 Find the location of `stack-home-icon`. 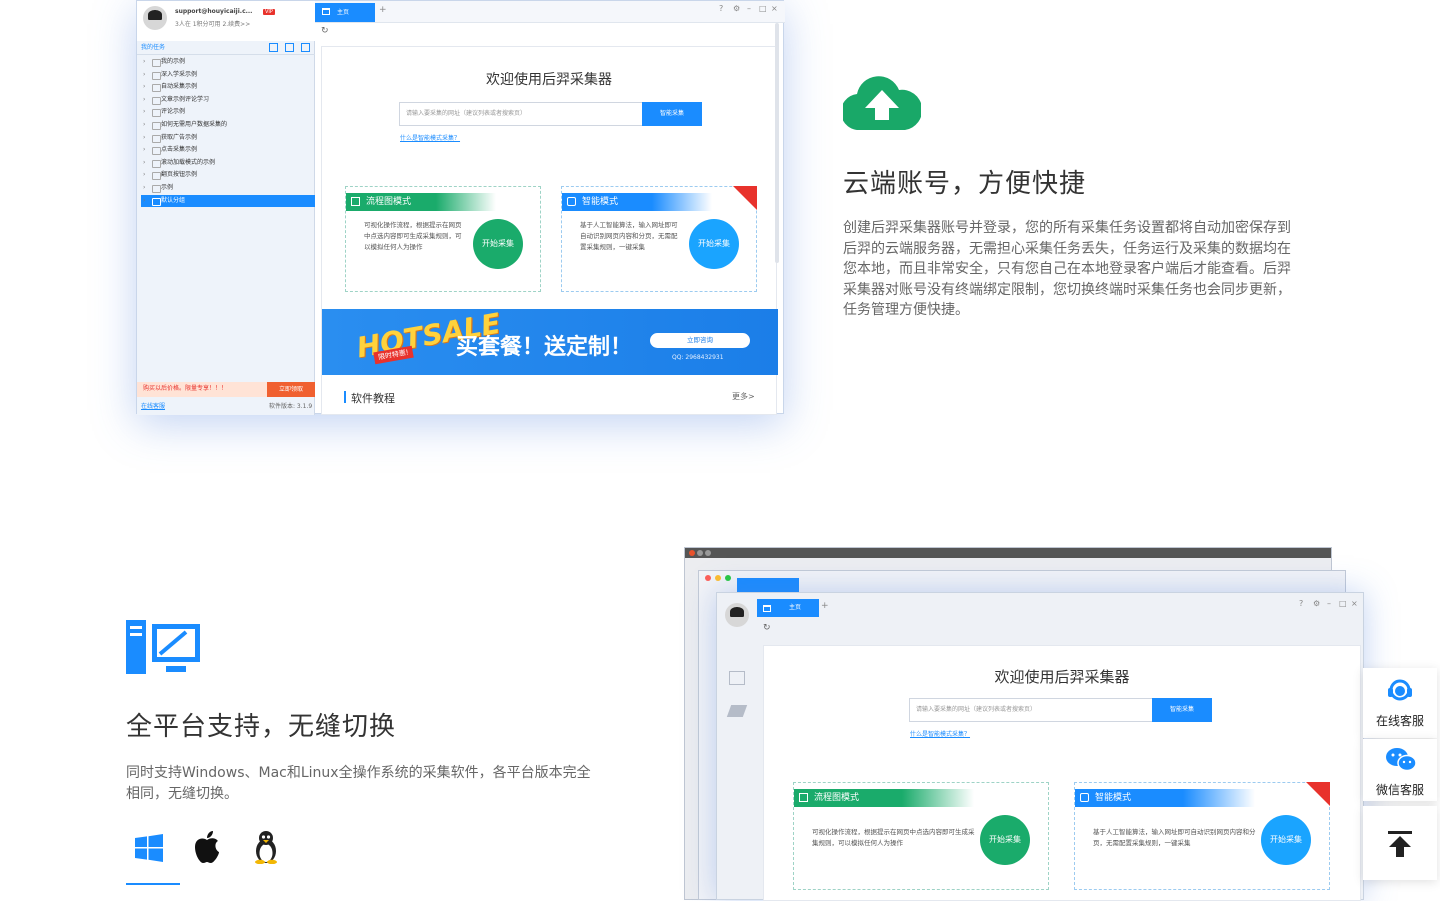

stack-home-icon is located at coordinates (767, 608).